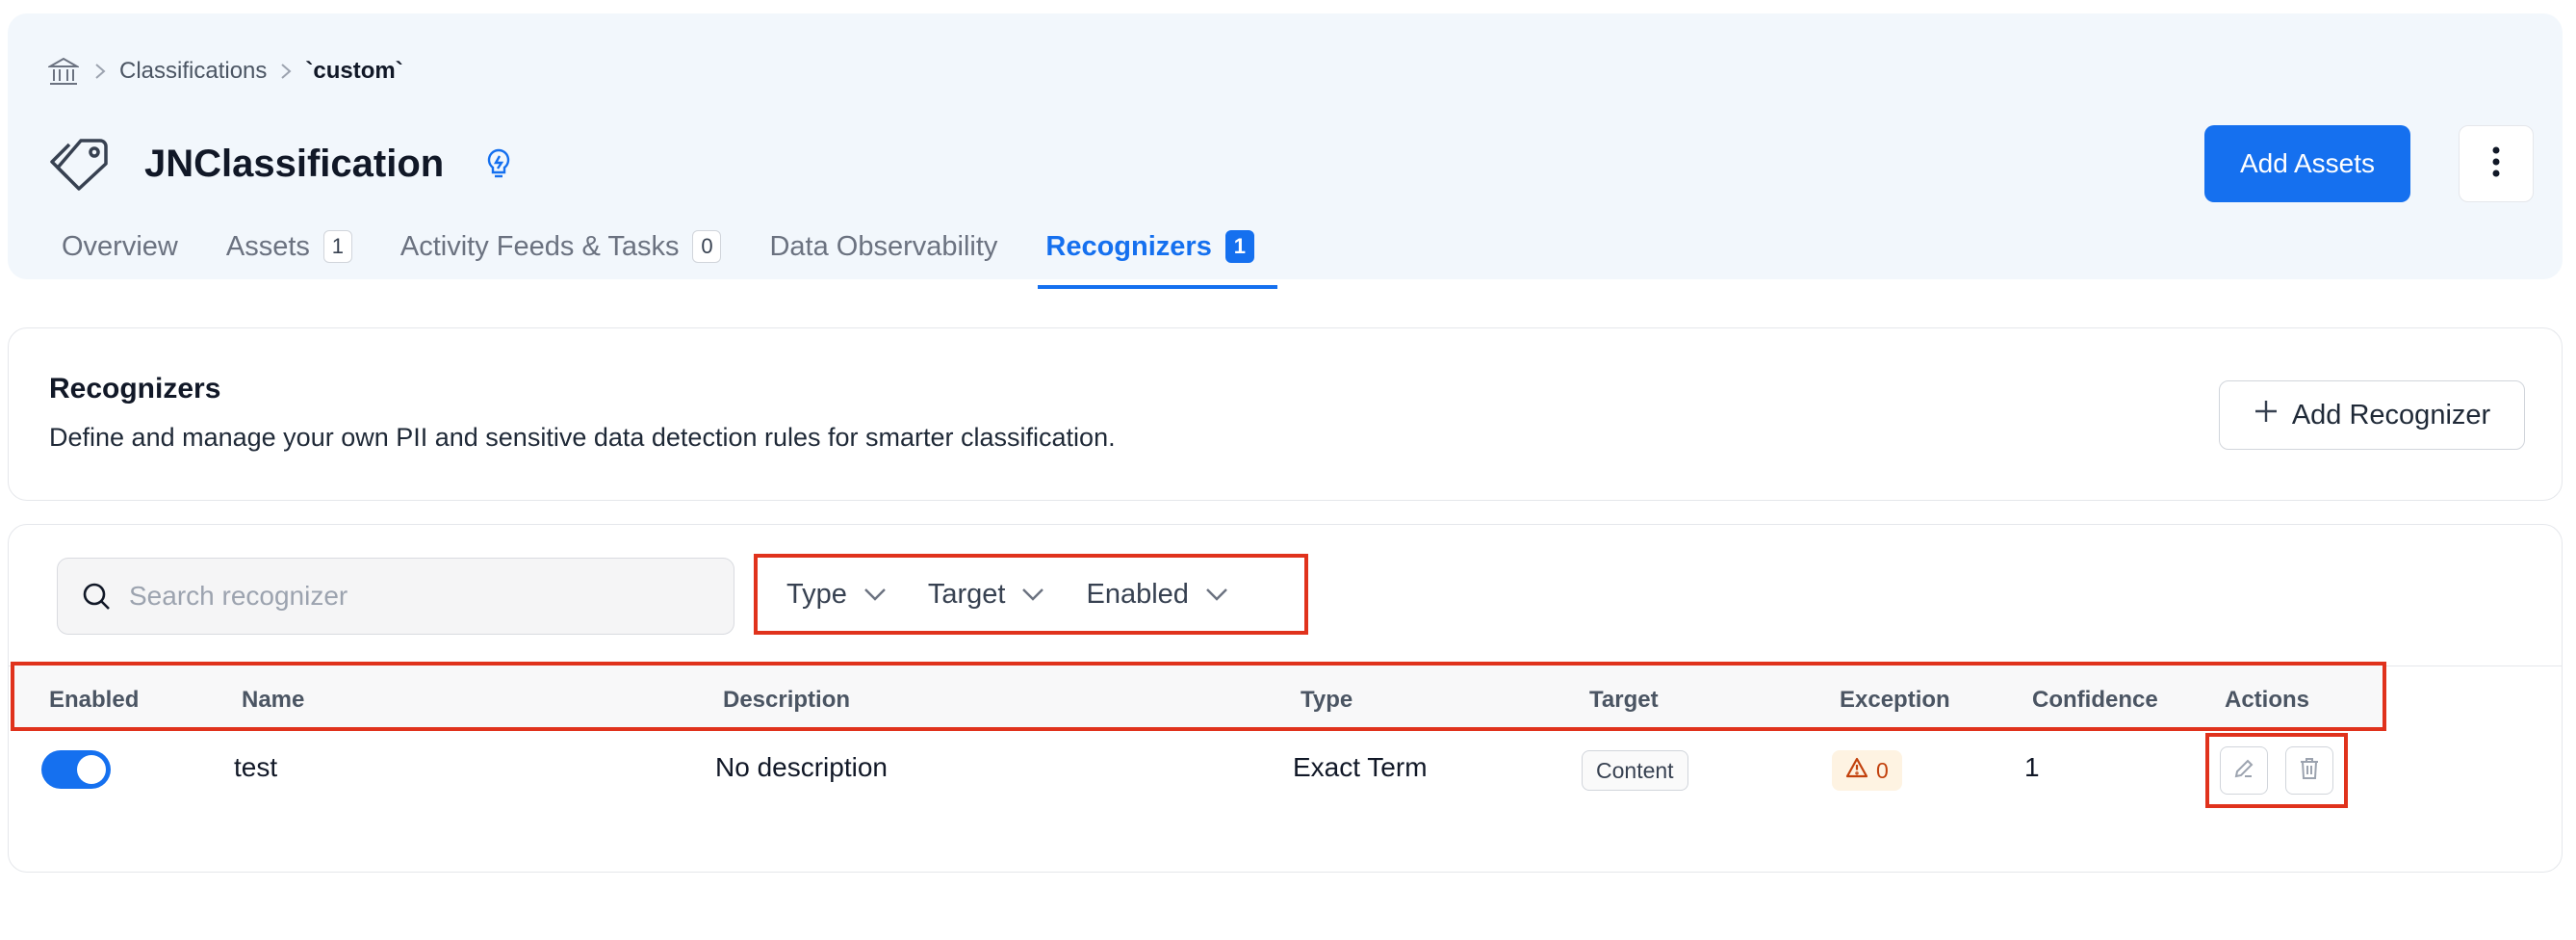  I want to click on tab-label: Activity Feeds & Tasks, so click(539, 246).